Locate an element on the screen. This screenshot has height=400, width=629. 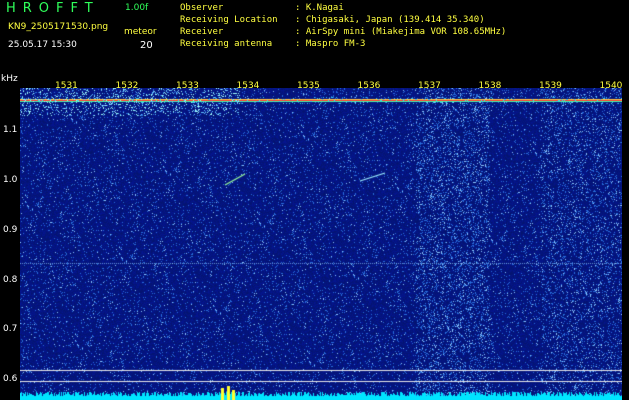
location-value: : Chigasaki, Japan (139.414 35.340) is located at coordinates (390, 20).